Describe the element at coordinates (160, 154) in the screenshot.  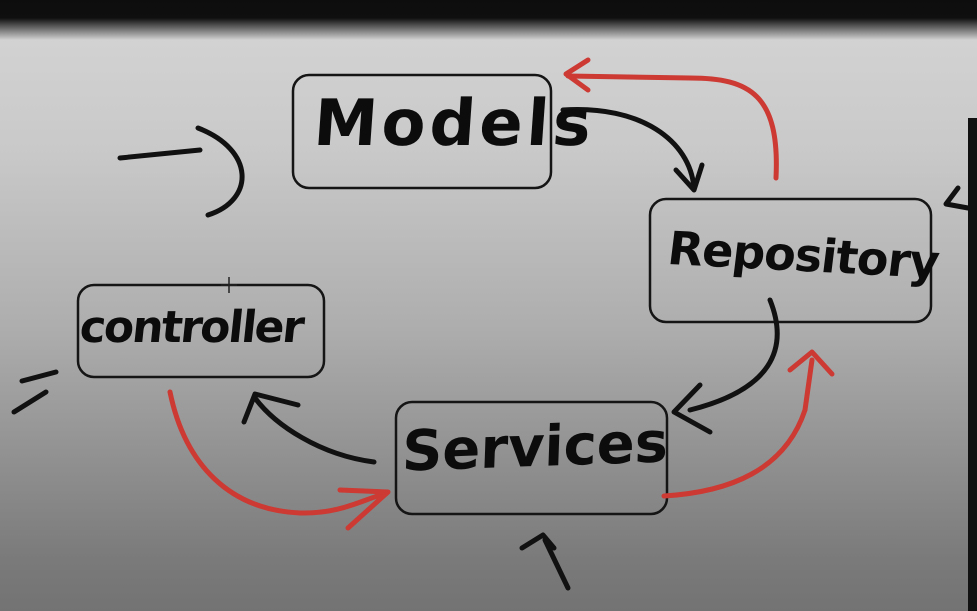
I see `pointer-stroke-top-left` at that location.